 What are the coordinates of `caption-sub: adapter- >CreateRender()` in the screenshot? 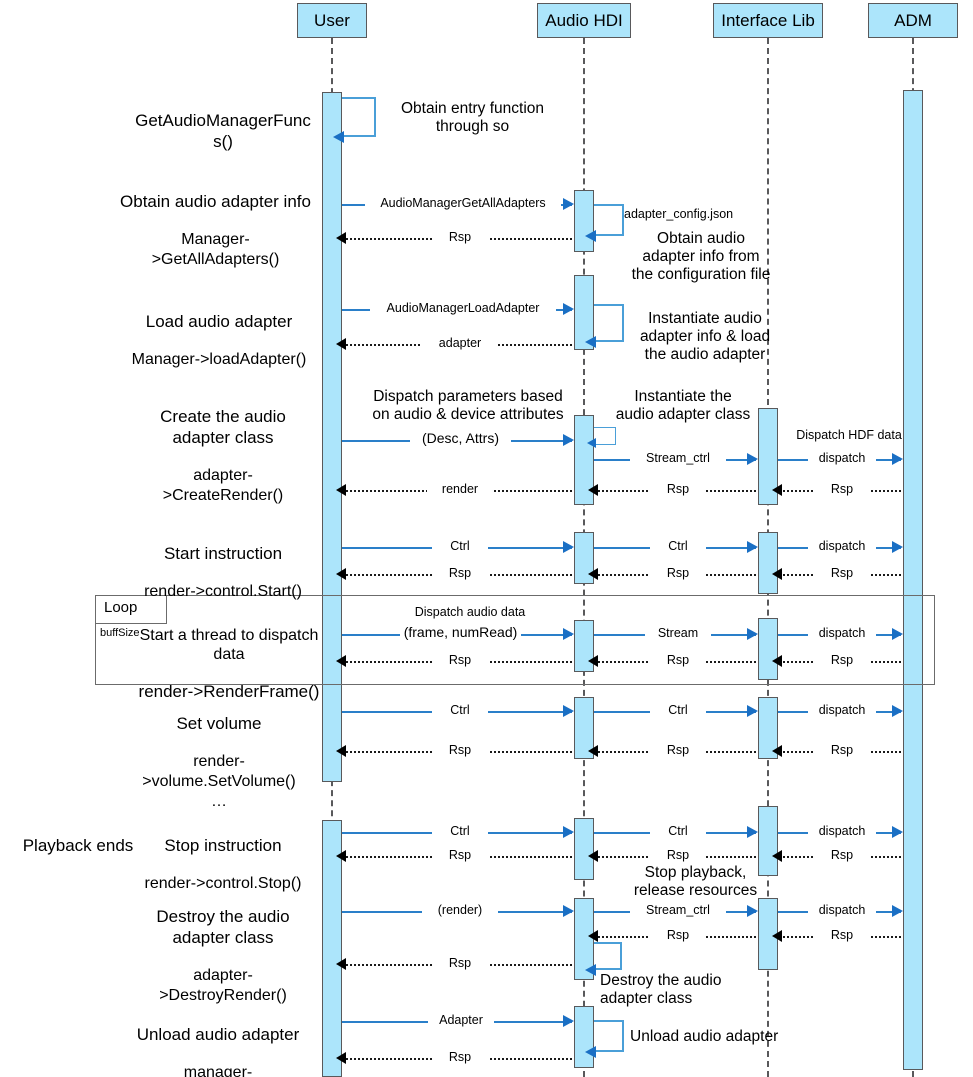 It's located at (223, 485).